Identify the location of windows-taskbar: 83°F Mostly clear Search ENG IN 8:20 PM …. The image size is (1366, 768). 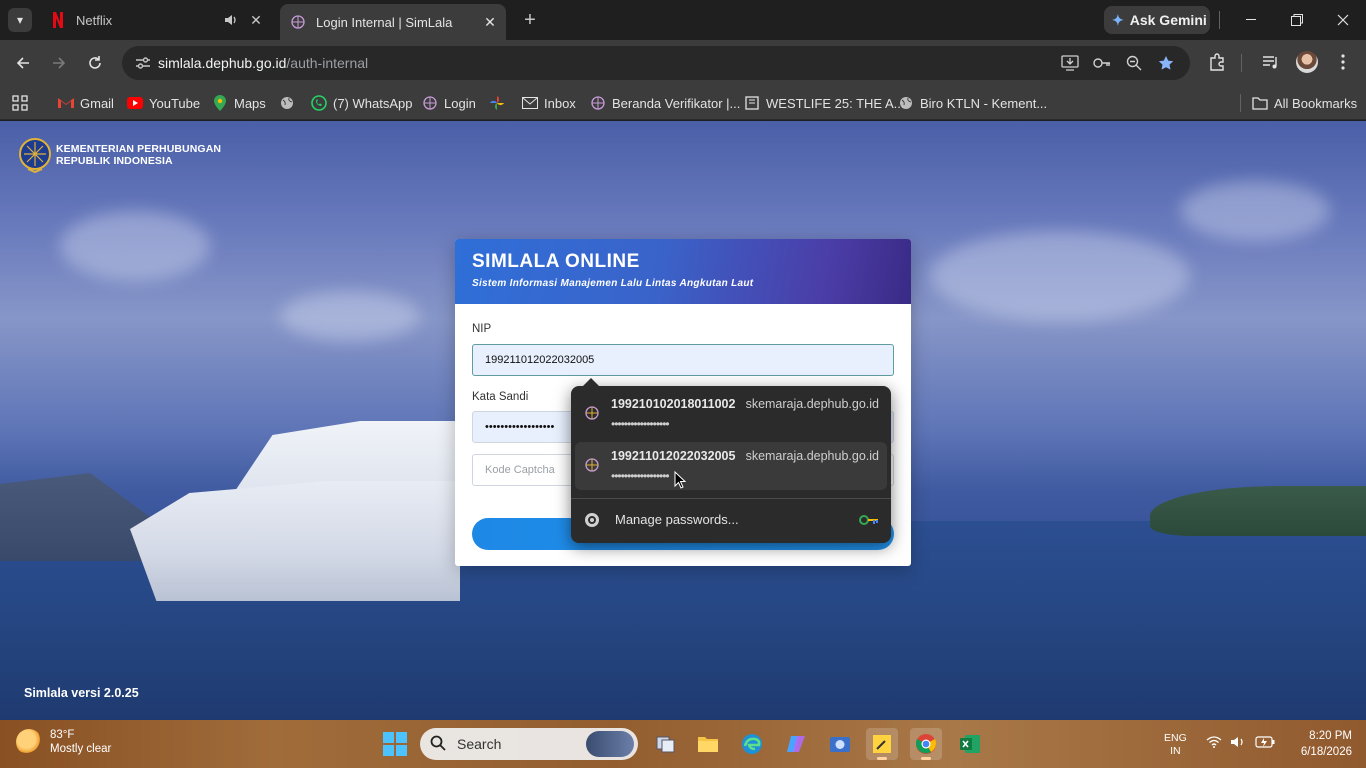
(683, 744).